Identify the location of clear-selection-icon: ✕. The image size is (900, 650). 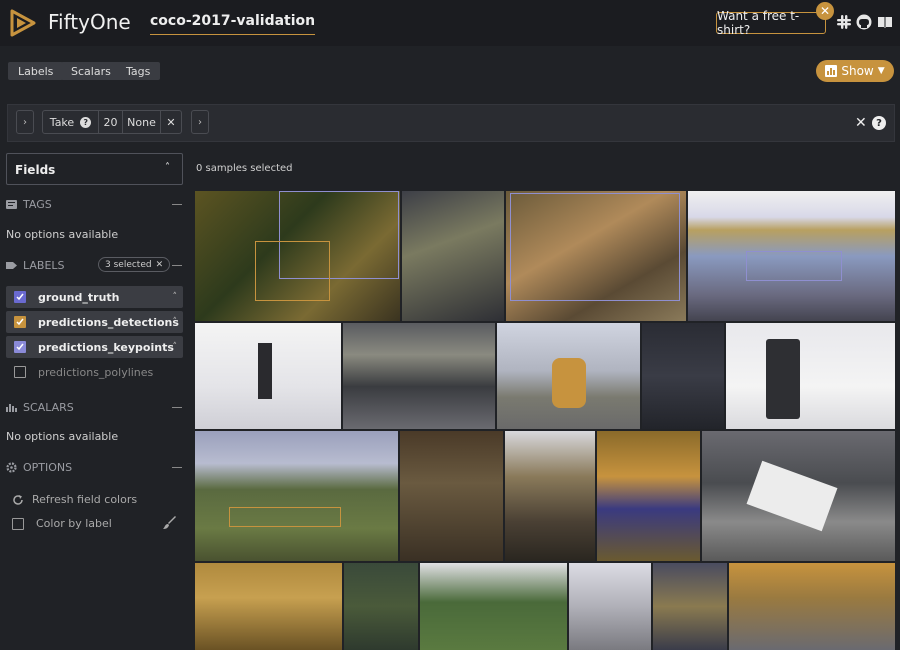
(160, 265).